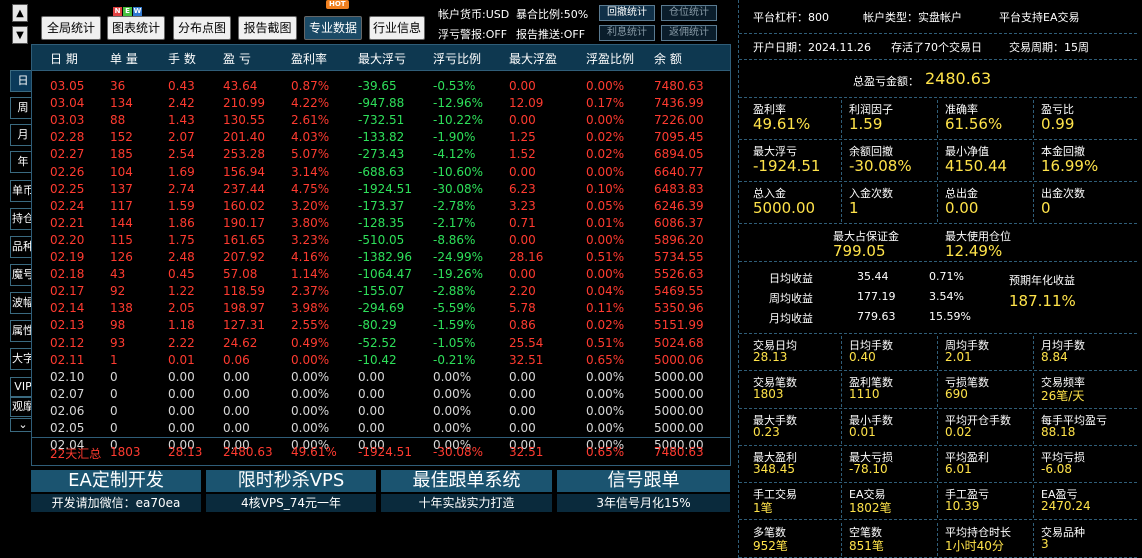  Describe the element at coordinates (333, 28) in the screenshot. I see `toolbar-button-4: 专业数据` at that location.